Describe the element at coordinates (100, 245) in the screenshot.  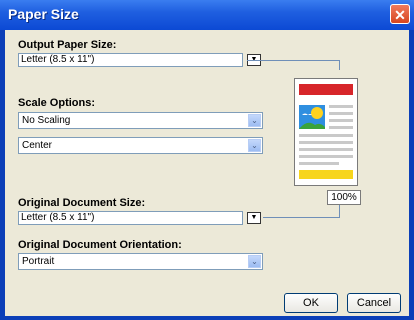
I see `orientation-label: Original Document Orientation:` at that location.